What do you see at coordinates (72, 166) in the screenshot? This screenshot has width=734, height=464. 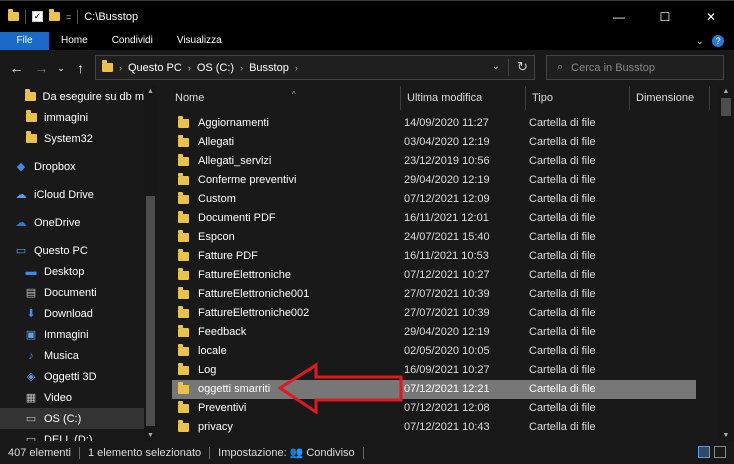 I see `sidebar-item: ◆ Dropbox` at bounding box center [72, 166].